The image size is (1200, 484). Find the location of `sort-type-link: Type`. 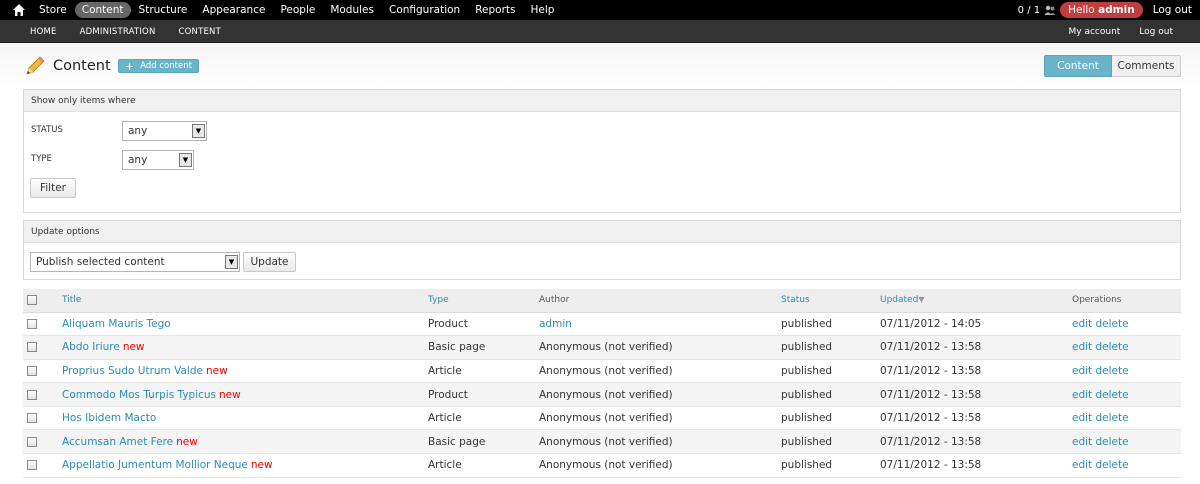

sort-type-link: Type is located at coordinates (438, 300).